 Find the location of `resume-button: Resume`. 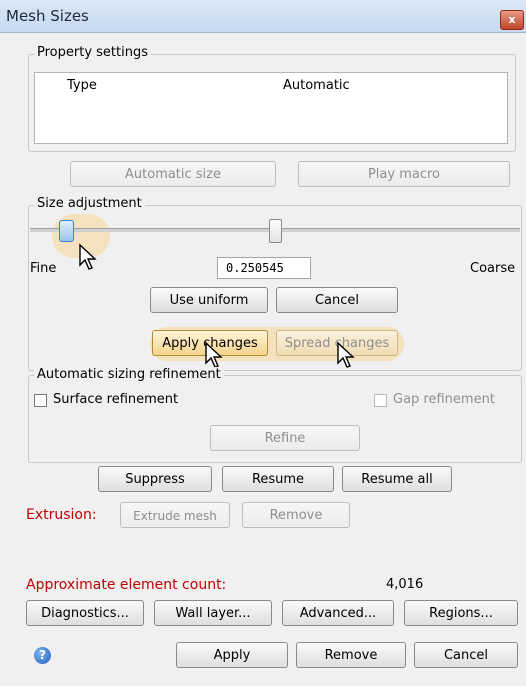

resume-button: Resume is located at coordinates (278, 479).